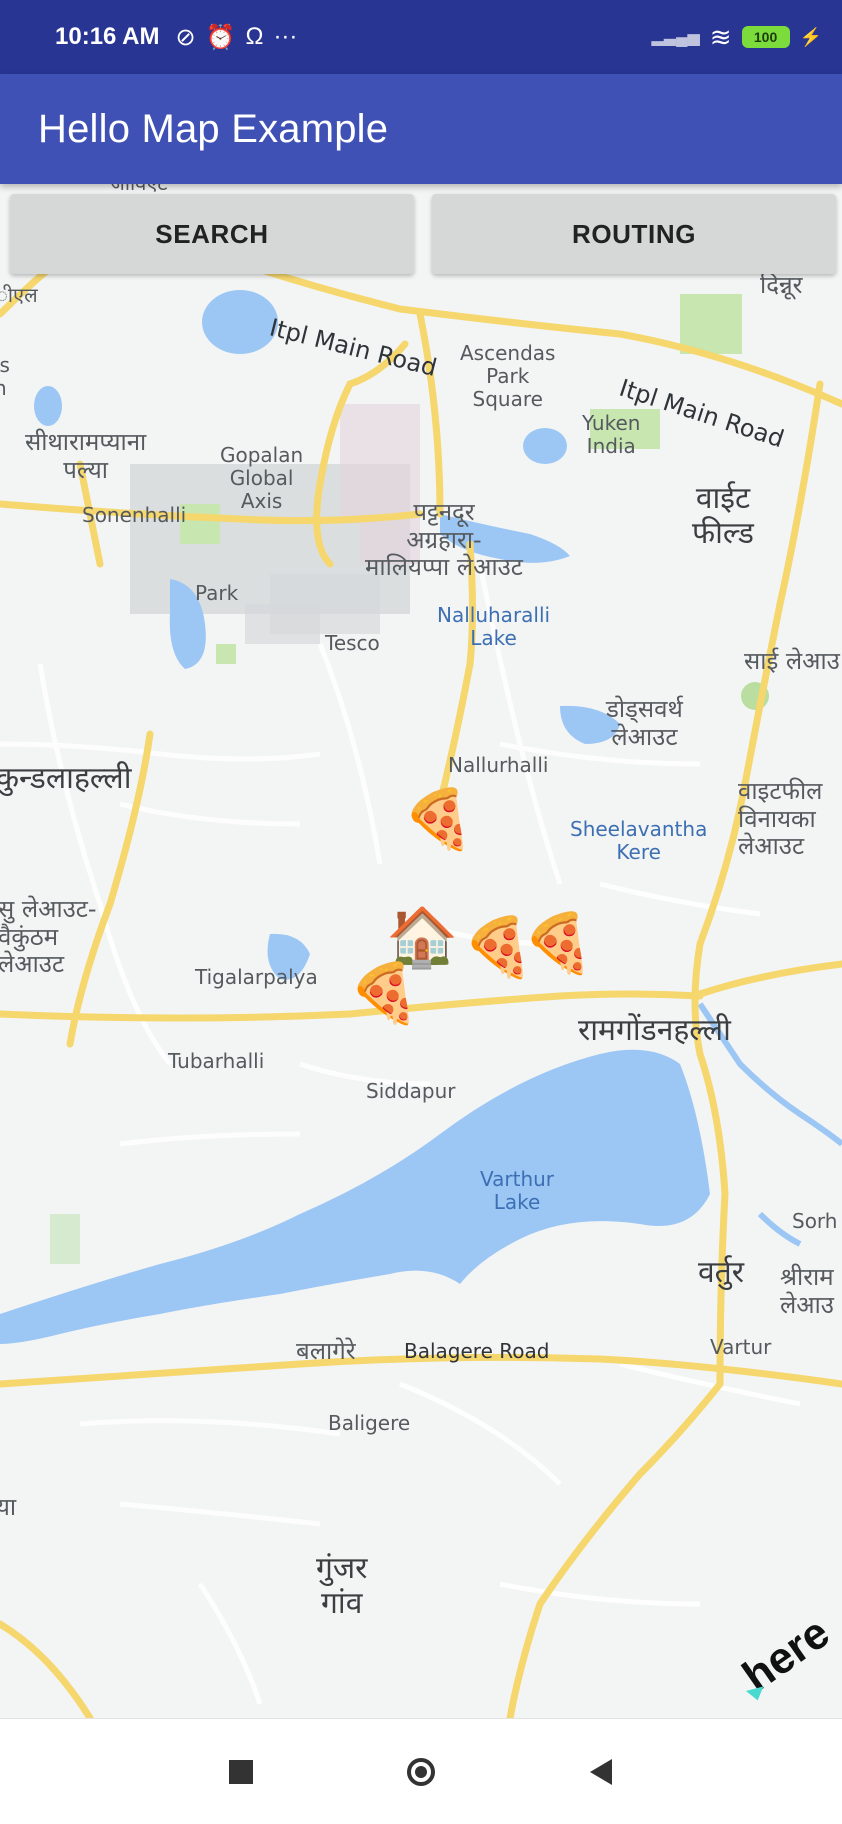  I want to click on system-nav-bar, so click(421, 1771).